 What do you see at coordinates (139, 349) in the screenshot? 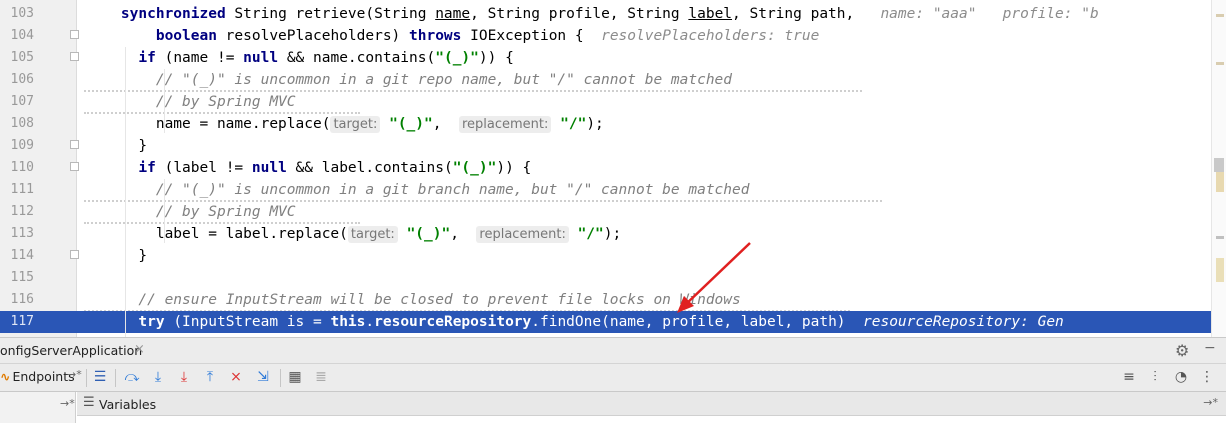
I see `close-icon: ×` at bounding box center [139, 349].